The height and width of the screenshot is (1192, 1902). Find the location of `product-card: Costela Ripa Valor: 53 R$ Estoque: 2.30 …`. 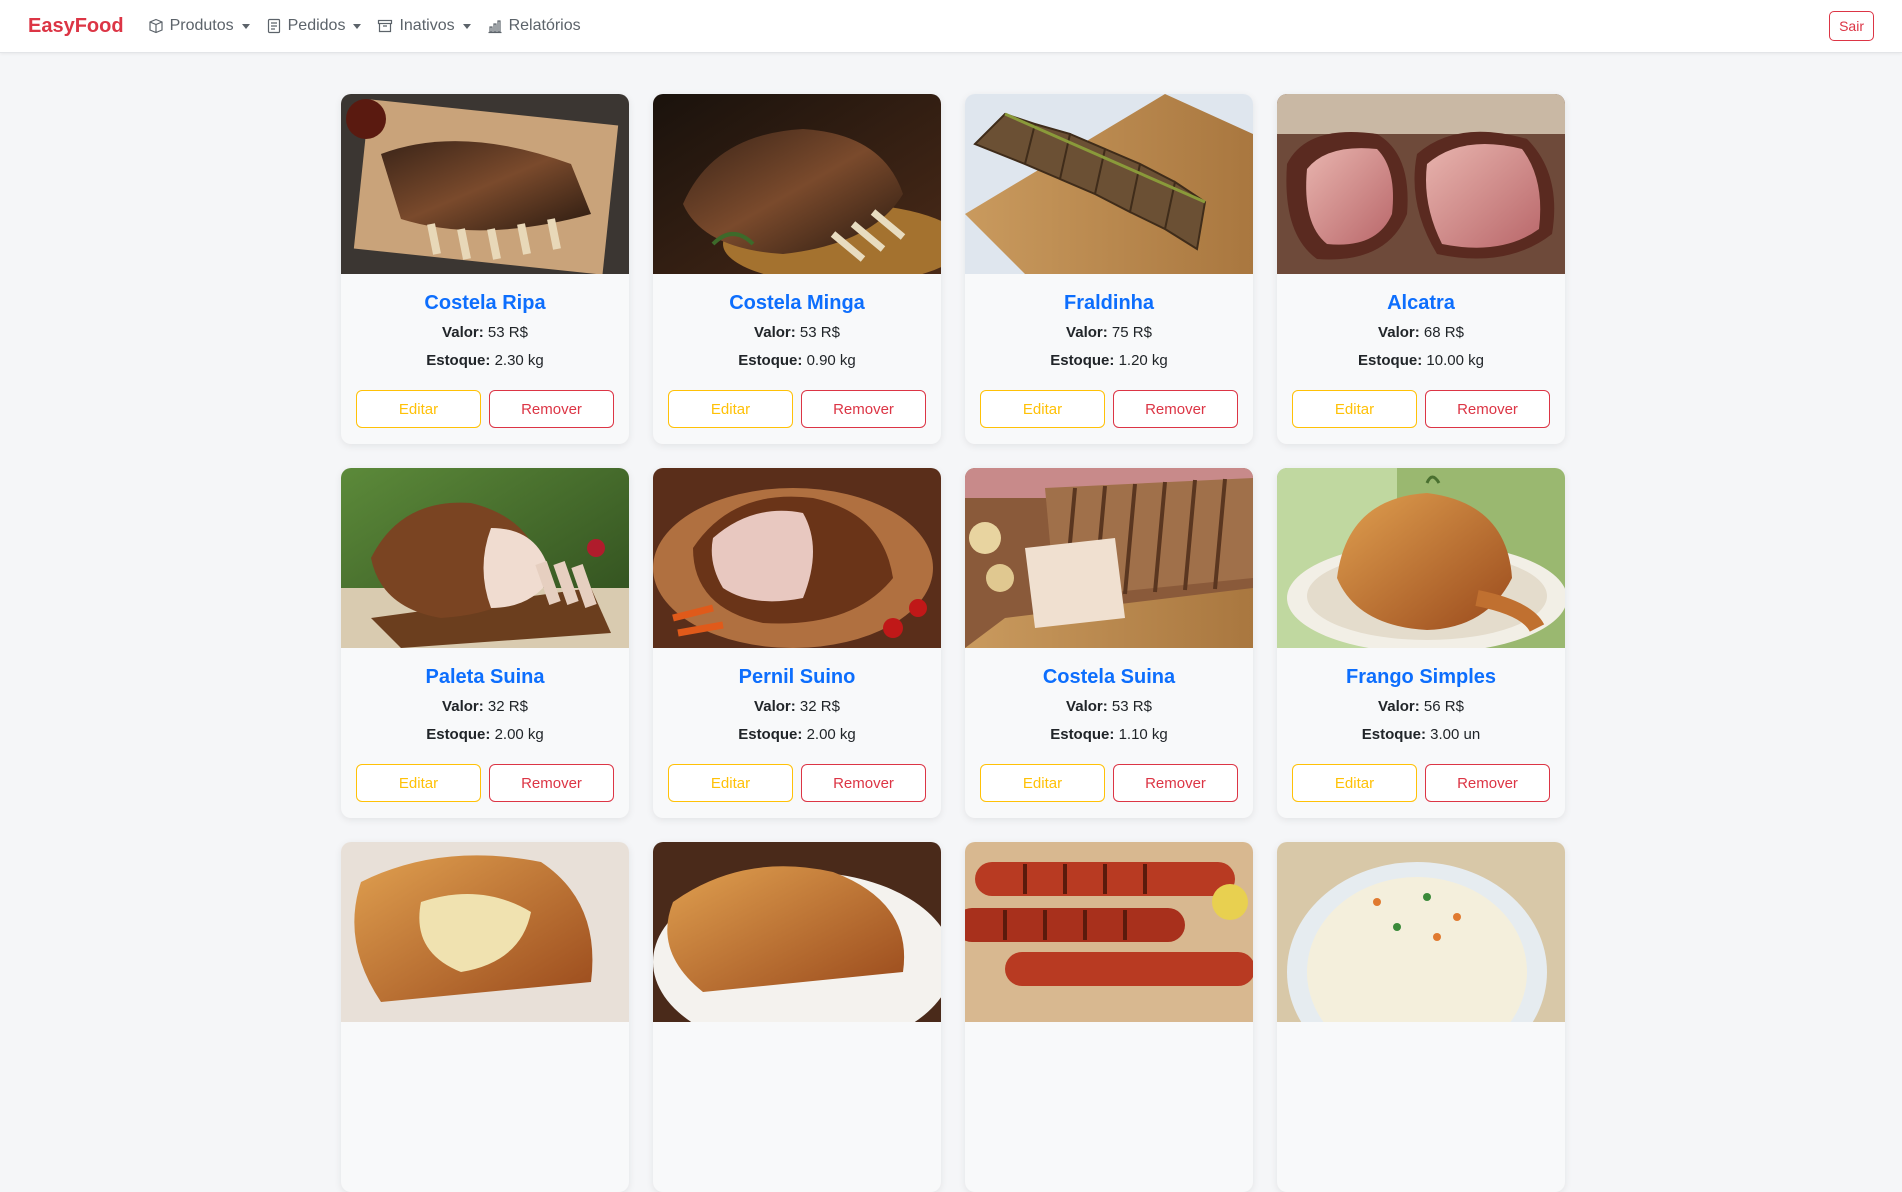

product-card: Costela Ripa Valor: 53 R$ Estoque: 2.30 … is located at coordinates (485, 269).